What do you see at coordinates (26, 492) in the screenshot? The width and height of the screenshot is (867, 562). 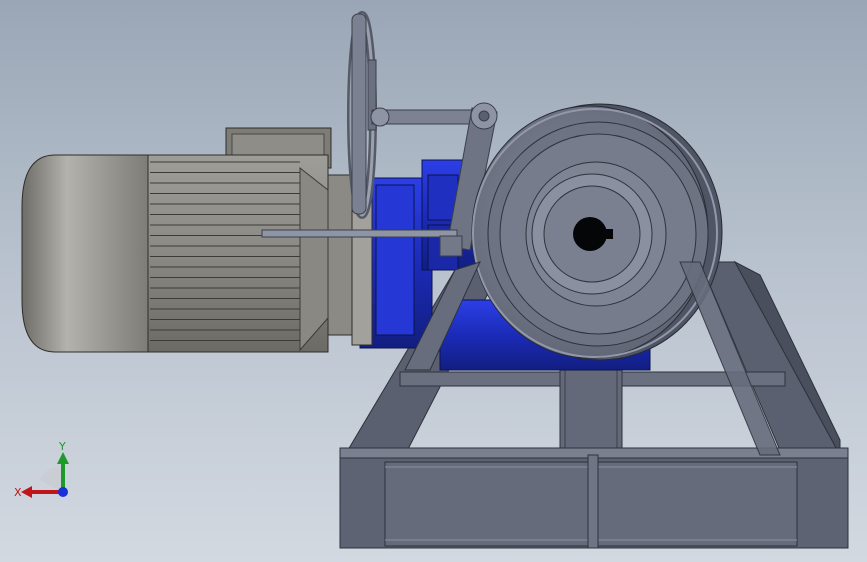 I see `x-axis-head` at bounding box center [26, 492].